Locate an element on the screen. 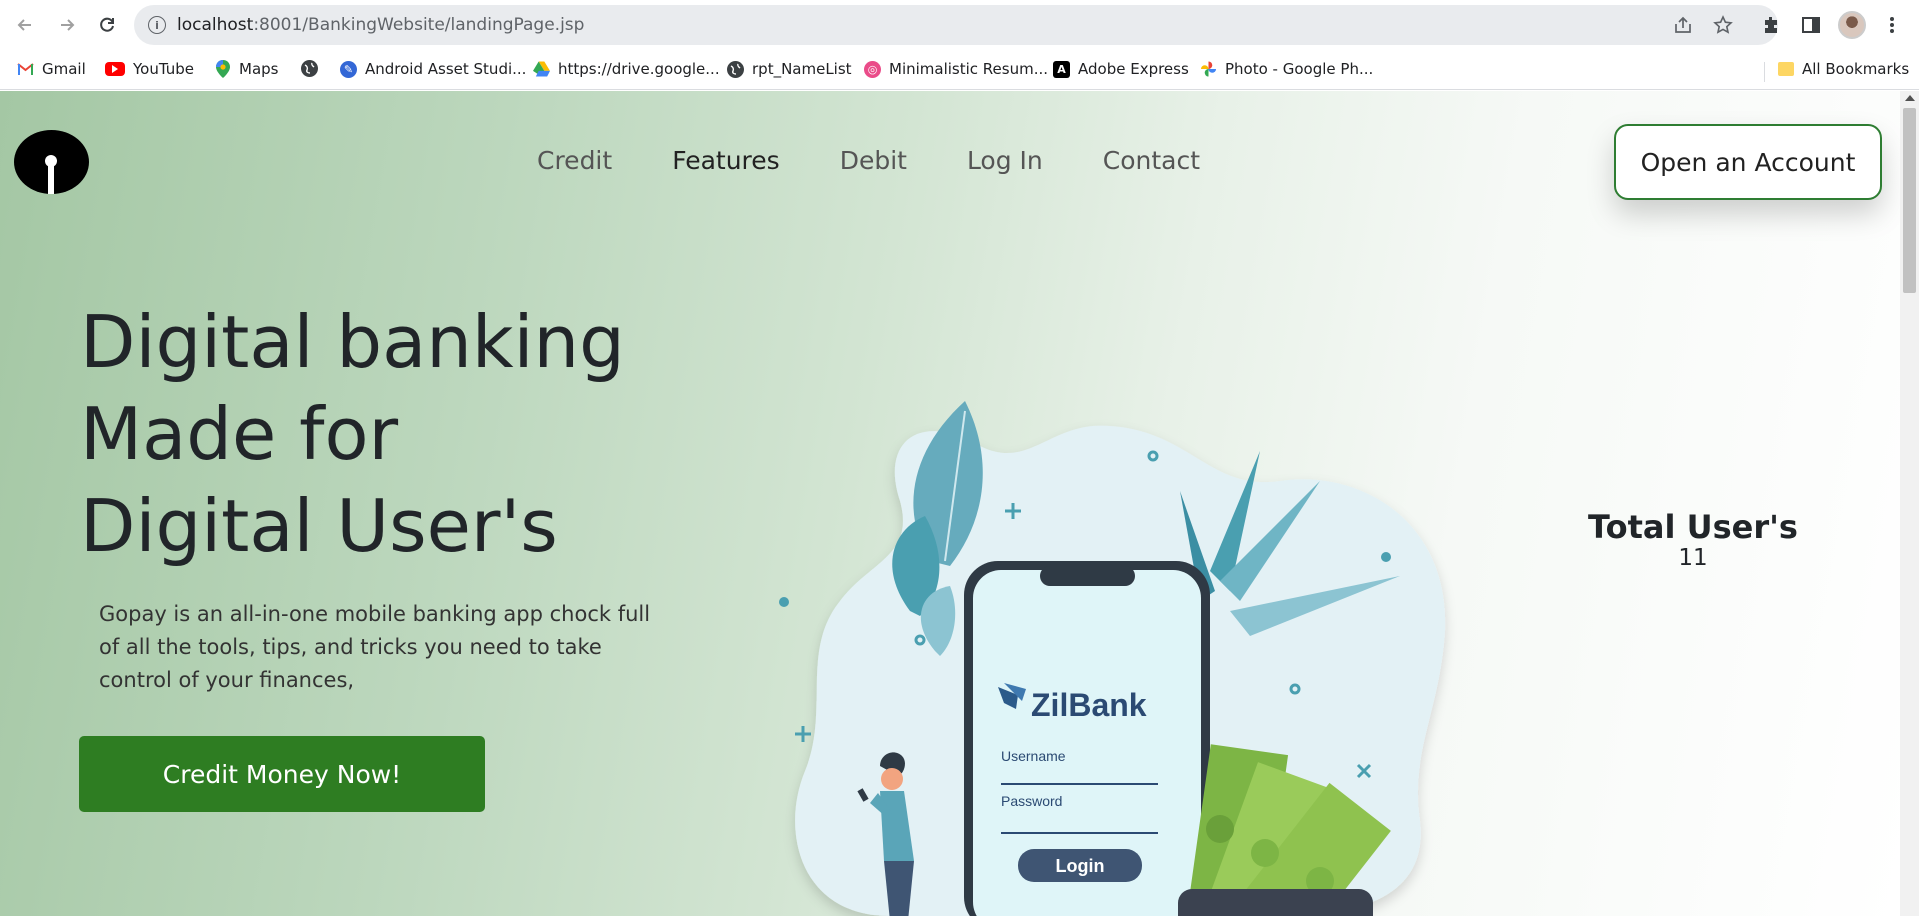 This screenshot has width=1919, height=916. back-arrow-icon is located at coordinates (24, 25).